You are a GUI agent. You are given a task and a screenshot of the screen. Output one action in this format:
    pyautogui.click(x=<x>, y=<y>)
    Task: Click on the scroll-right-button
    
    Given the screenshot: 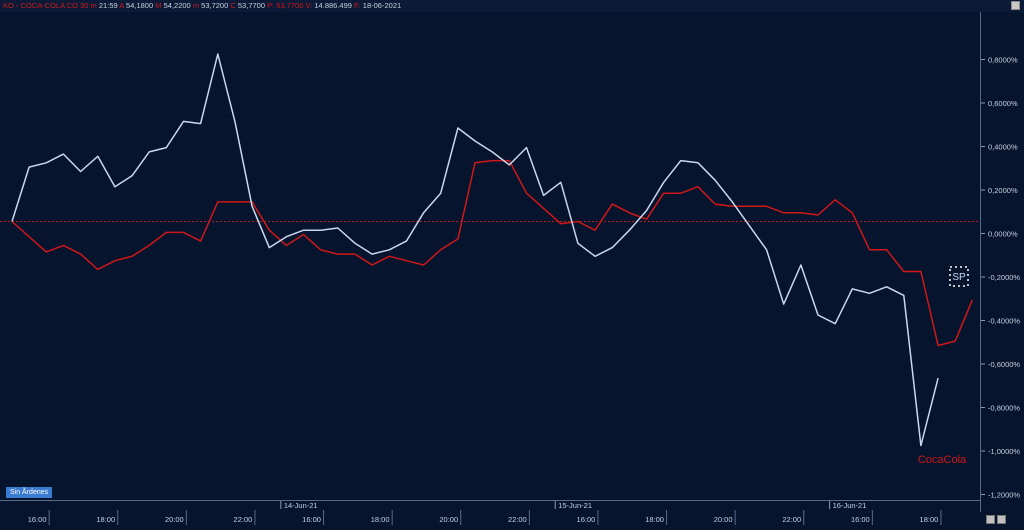 What is the action you would take?
    pyautogui.click(x=1001, y=519)
    